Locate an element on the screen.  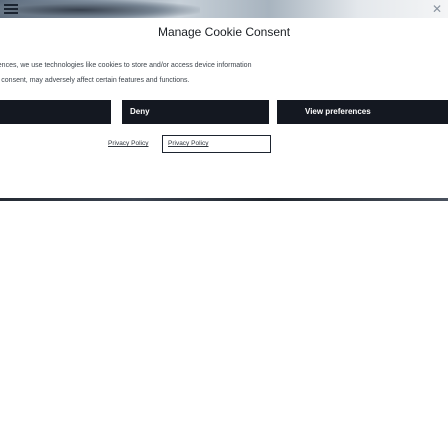
close-icon: ✕ is located at coordinates (437, 9).